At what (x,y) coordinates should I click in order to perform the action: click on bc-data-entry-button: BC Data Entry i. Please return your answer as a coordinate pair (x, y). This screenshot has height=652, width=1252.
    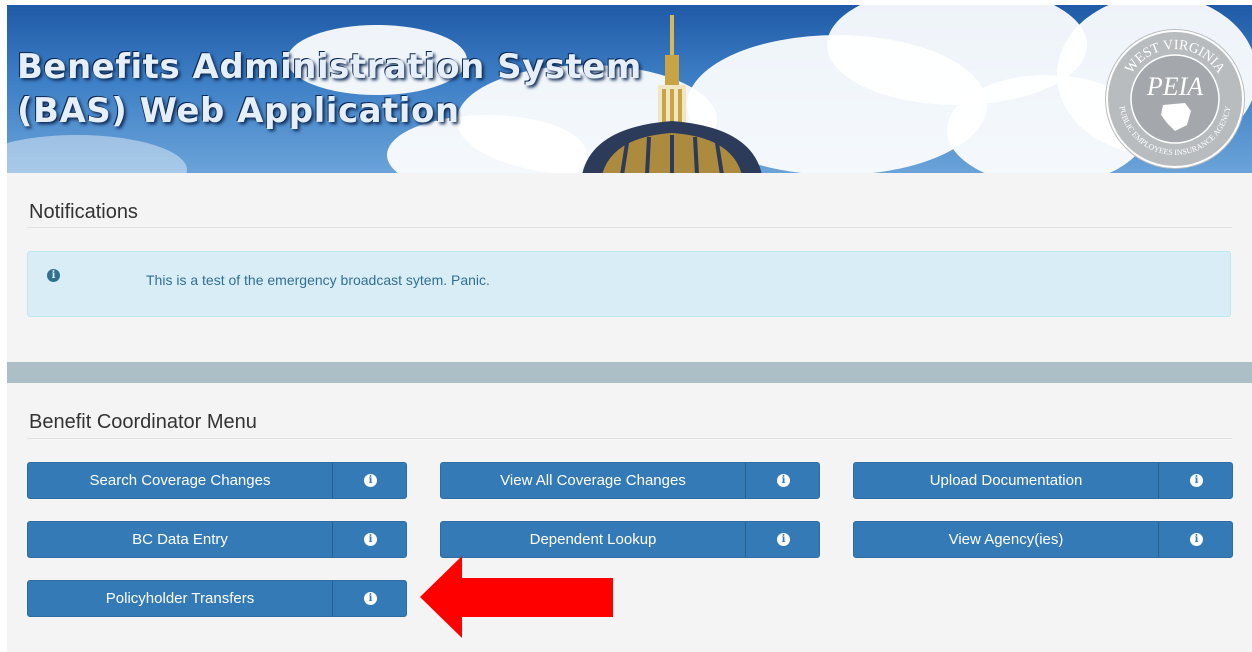
    Looking at the image, I should click on (217, 539).